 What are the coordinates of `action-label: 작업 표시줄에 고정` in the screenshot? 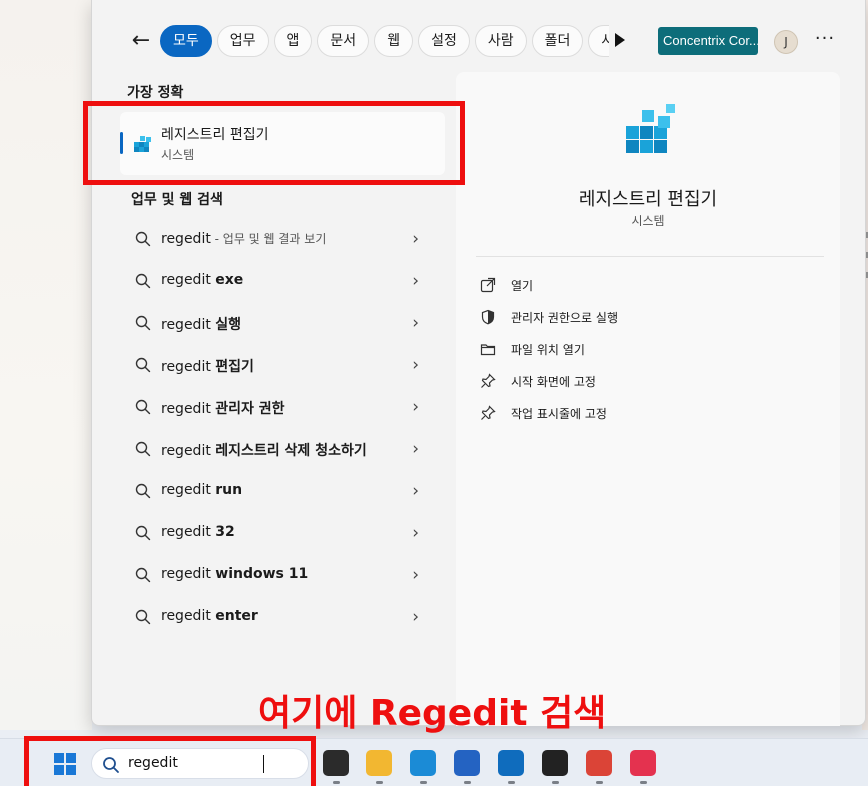 It's located at (559, 414).